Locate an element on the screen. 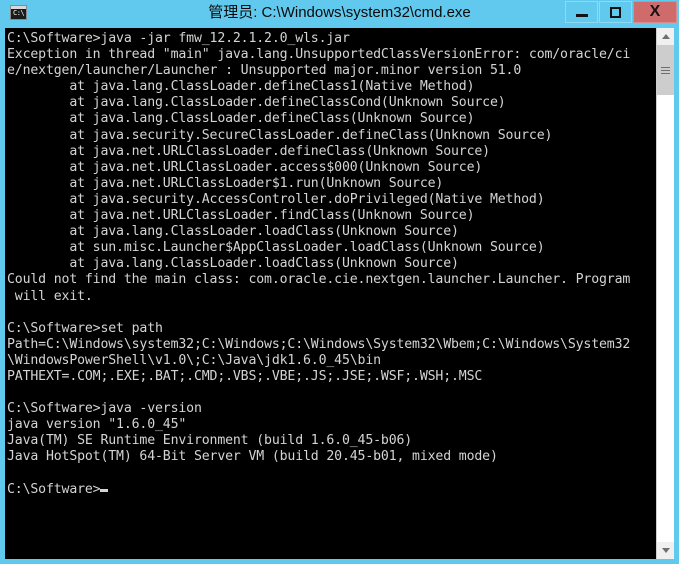 The height and width of the screenshot is (564, 679). chevron-down-icon is located at coordinates (665, 550).